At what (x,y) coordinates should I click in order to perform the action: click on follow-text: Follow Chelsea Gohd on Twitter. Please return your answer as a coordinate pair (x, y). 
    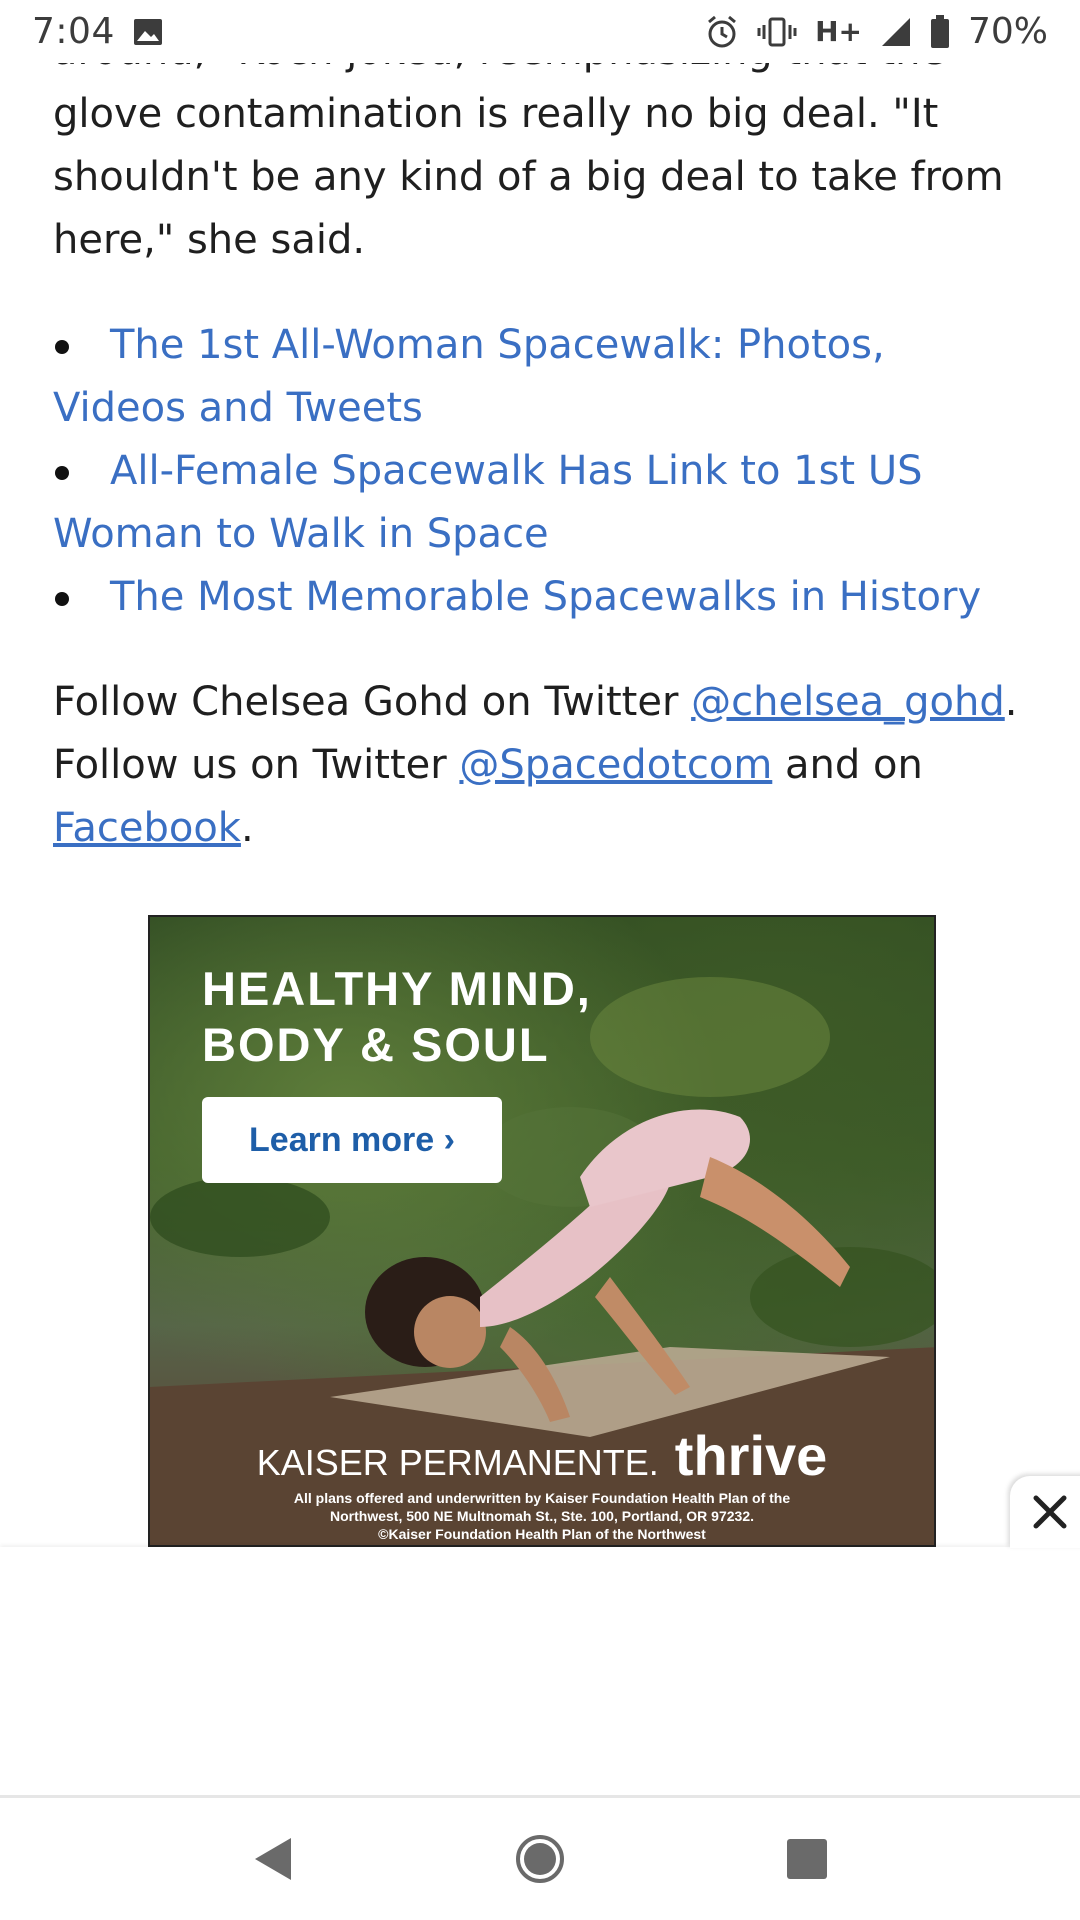
    Looking at the image, I should click on (372, 702).